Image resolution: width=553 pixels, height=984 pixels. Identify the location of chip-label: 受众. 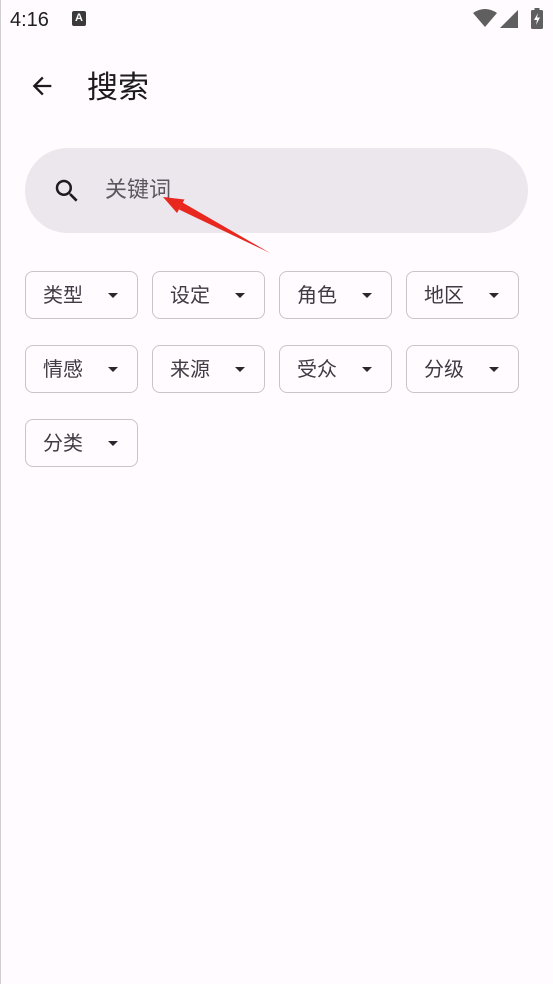
(317, 369).